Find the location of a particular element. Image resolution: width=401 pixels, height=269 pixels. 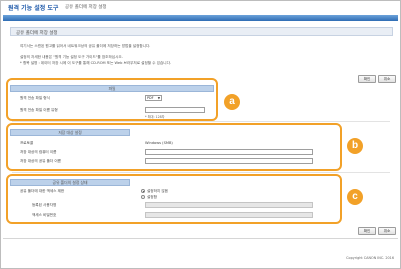

radio-no-restriction-label: 설정하지 않음 is located at coordinates (157, 191).